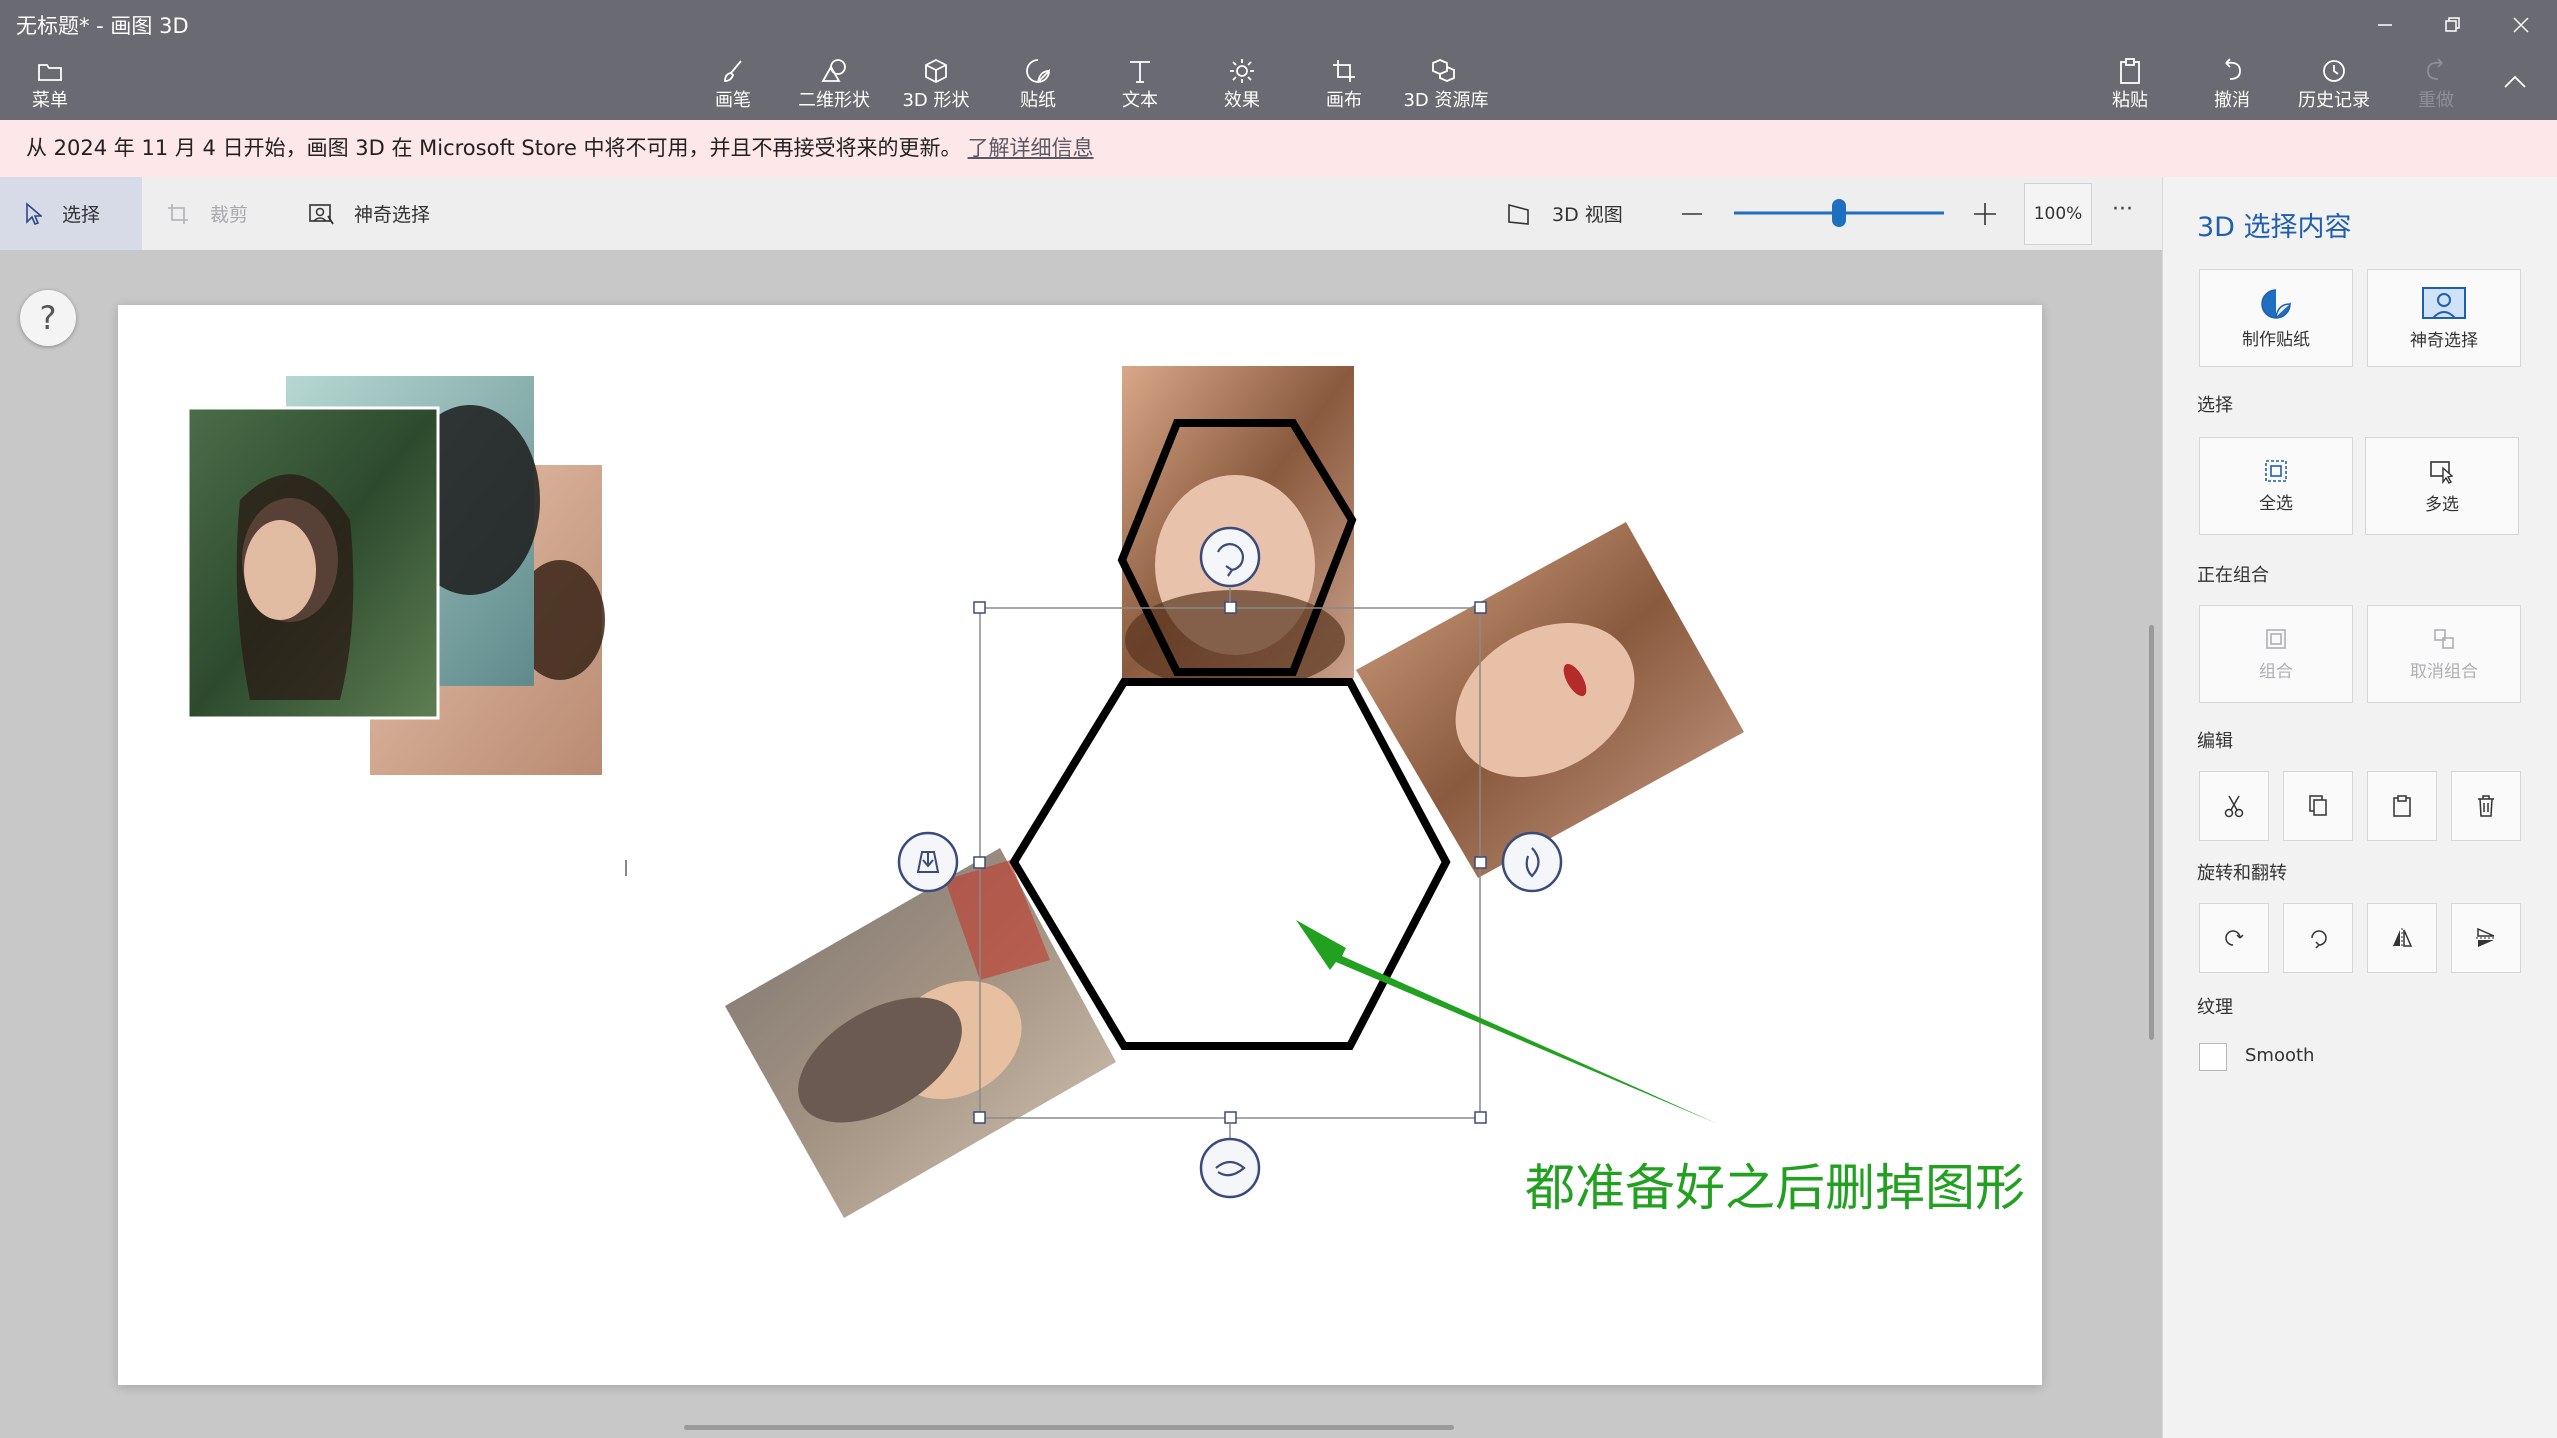 Image resolution: width=2557 pixels, height=1438 pixels. Describe the element at coordinates (2215, 405) in the screenshot. I see `section-select-heading: 选择` at that location.